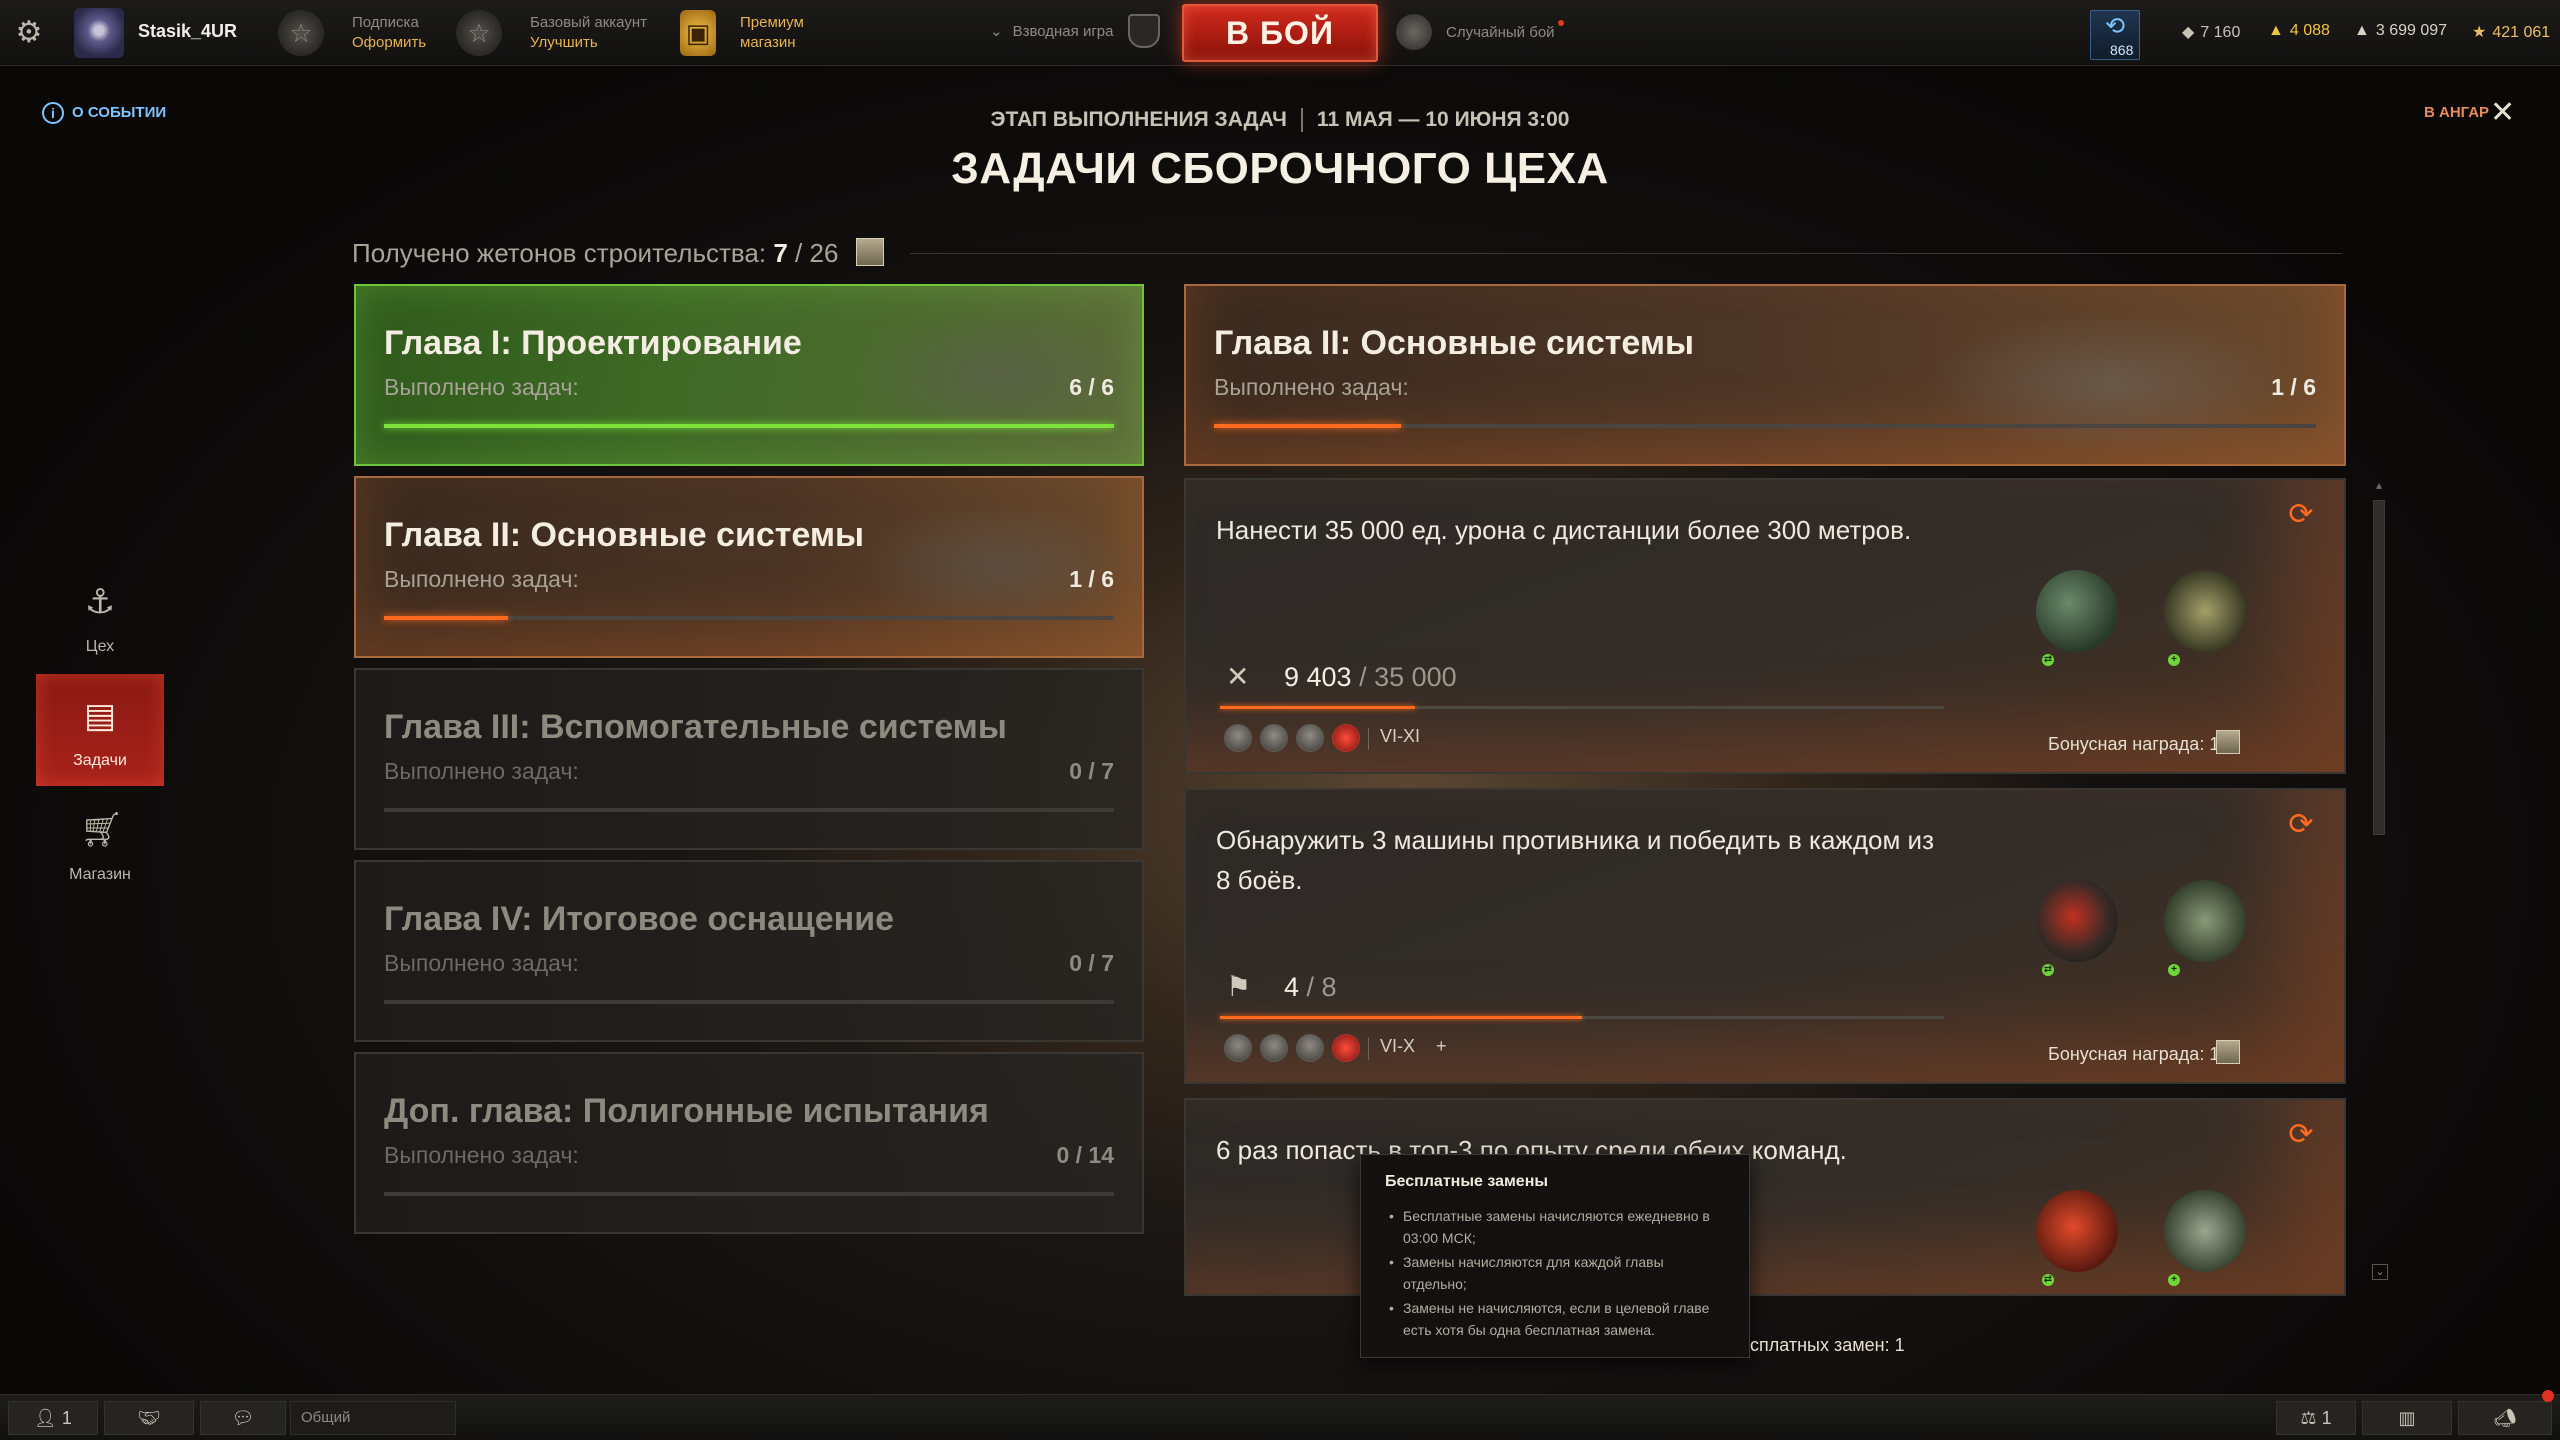  What do you see at coordinates (639, 919) in the screenshot?
I see `chapter-title: Глава IV: Итоговое оснащение` at bounding box center [639, 919].